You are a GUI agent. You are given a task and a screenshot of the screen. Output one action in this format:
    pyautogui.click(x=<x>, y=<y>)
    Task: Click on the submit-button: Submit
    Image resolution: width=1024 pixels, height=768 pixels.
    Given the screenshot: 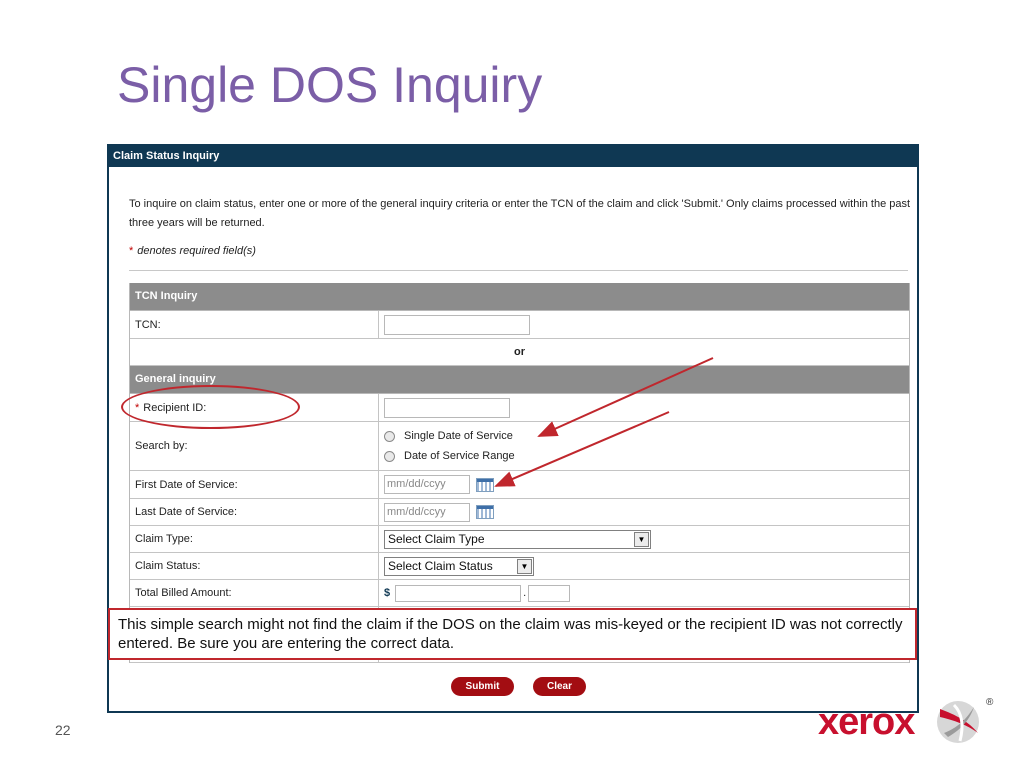 What is the action you would take?
    pyautogui.click(x=482, y=686)
    